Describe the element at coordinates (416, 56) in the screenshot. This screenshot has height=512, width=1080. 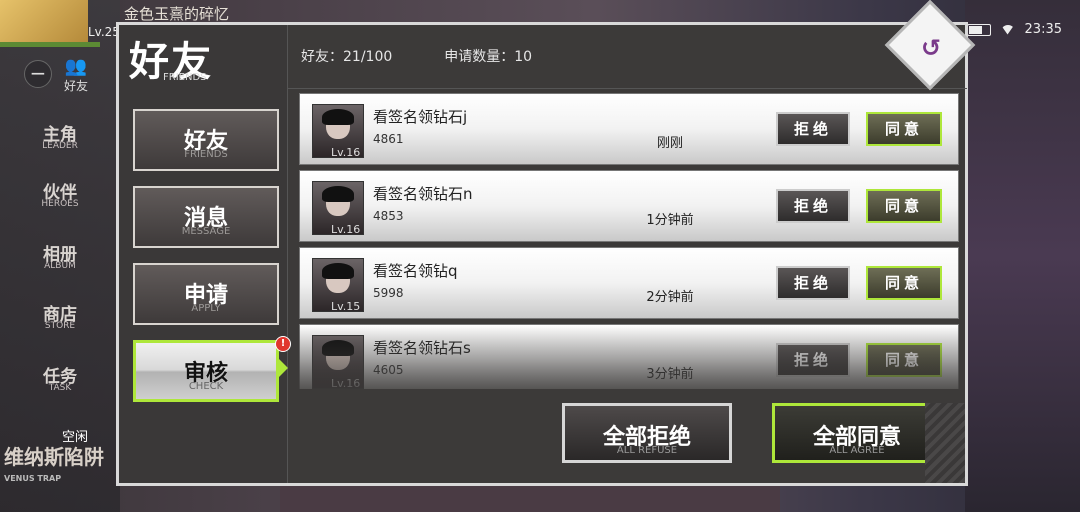
I see `header-stats: 好友：21/100 申请数量：10` at that location.